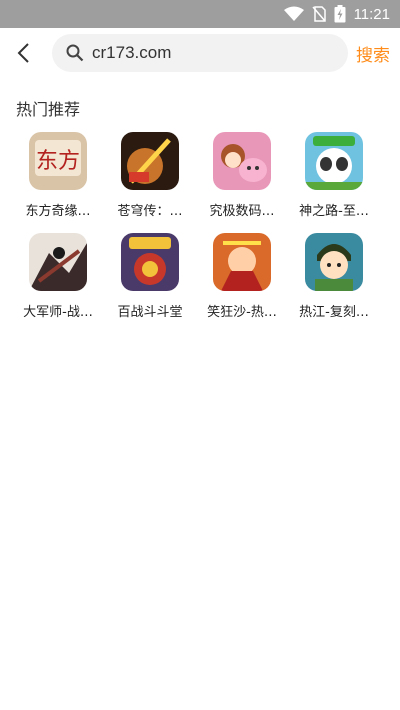 Image resolution: width=400 pixels, height=710 pixels. I want to click on battery-icon, so click(340, 14).